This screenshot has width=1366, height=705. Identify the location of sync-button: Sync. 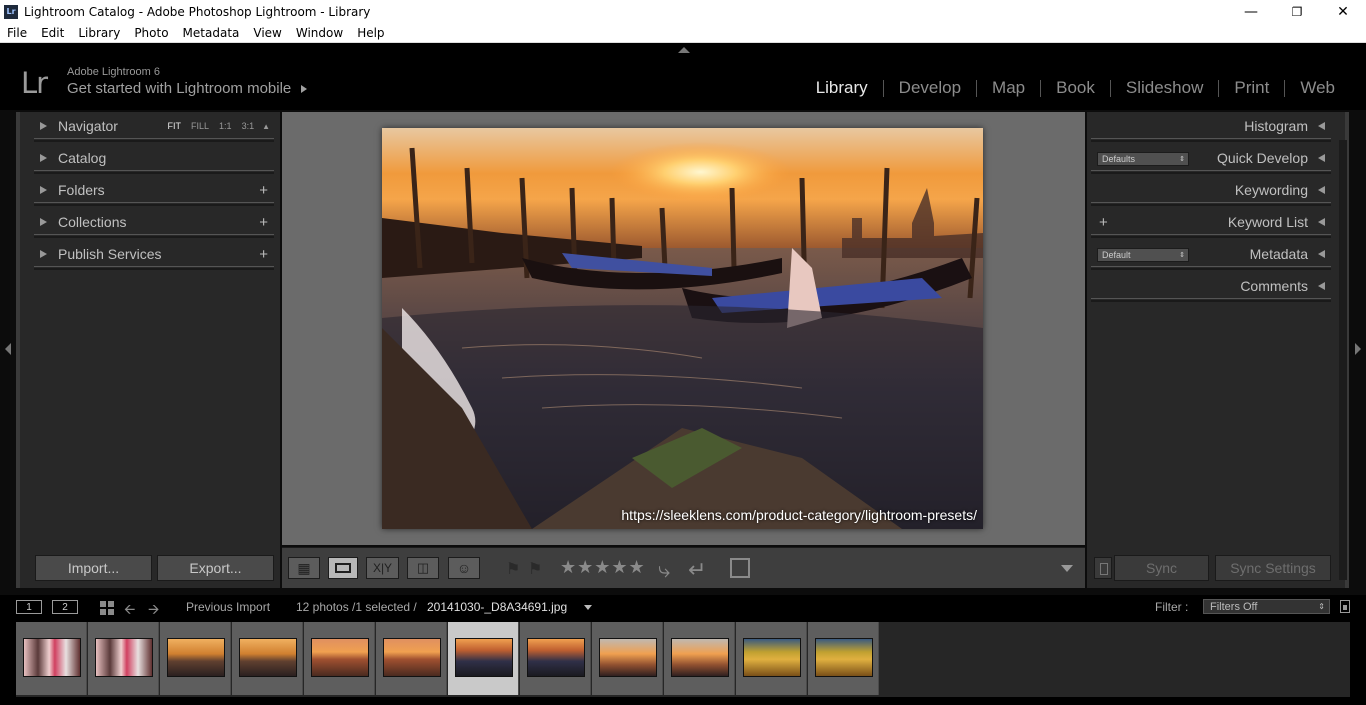
(1161, 568).